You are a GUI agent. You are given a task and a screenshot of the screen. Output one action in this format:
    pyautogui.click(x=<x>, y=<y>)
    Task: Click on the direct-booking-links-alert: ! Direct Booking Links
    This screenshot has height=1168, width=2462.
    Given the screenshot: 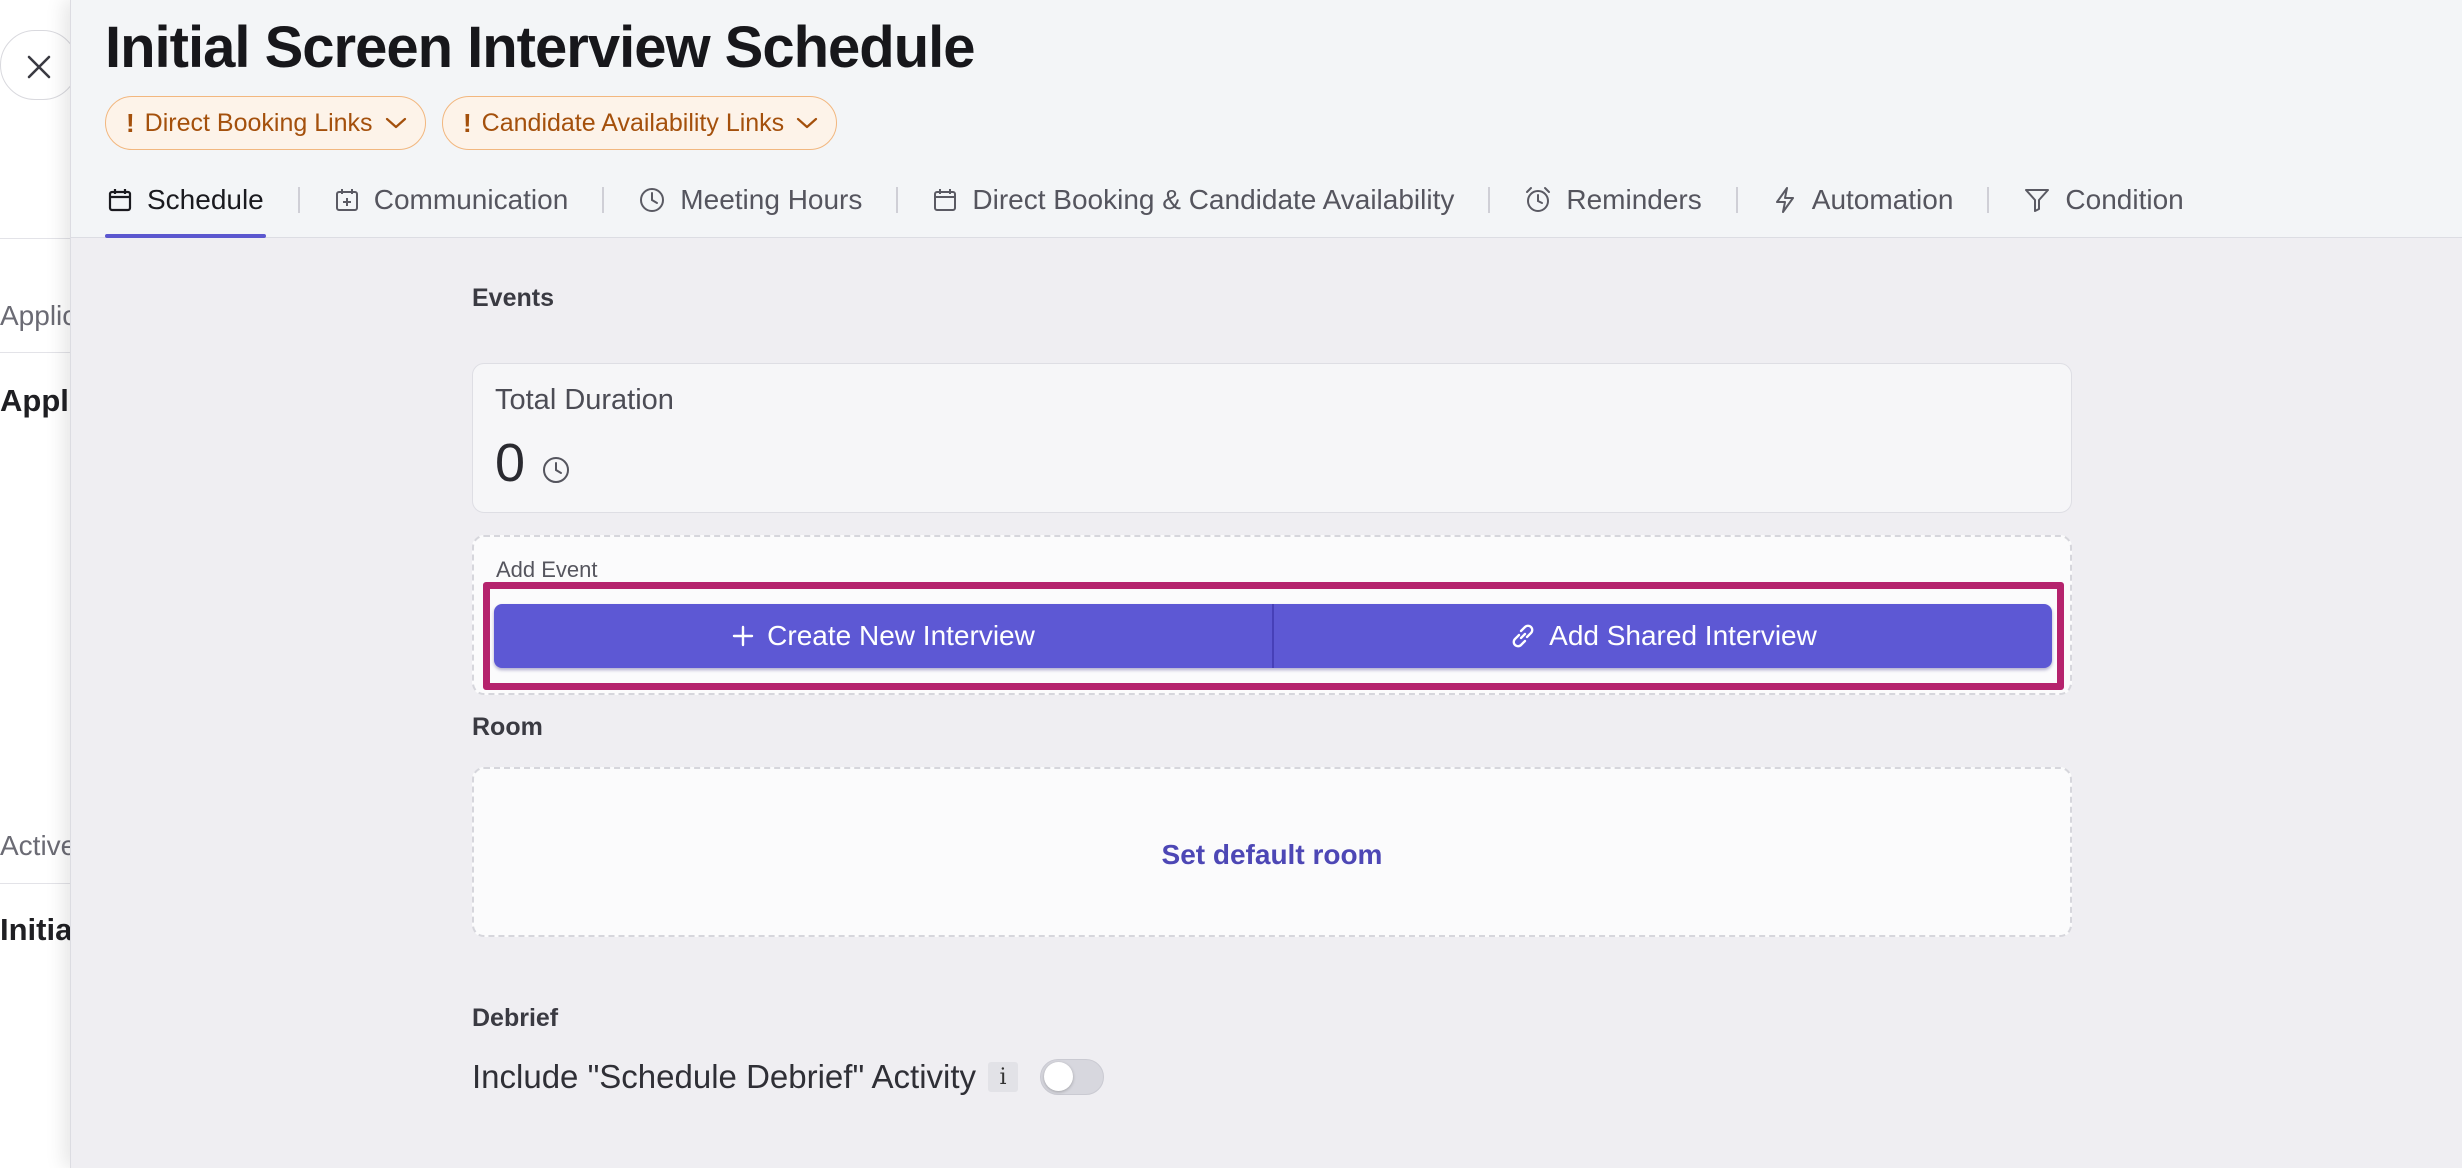 What is the action you would take?
    pyautogui.click(x=265, y=123)
    